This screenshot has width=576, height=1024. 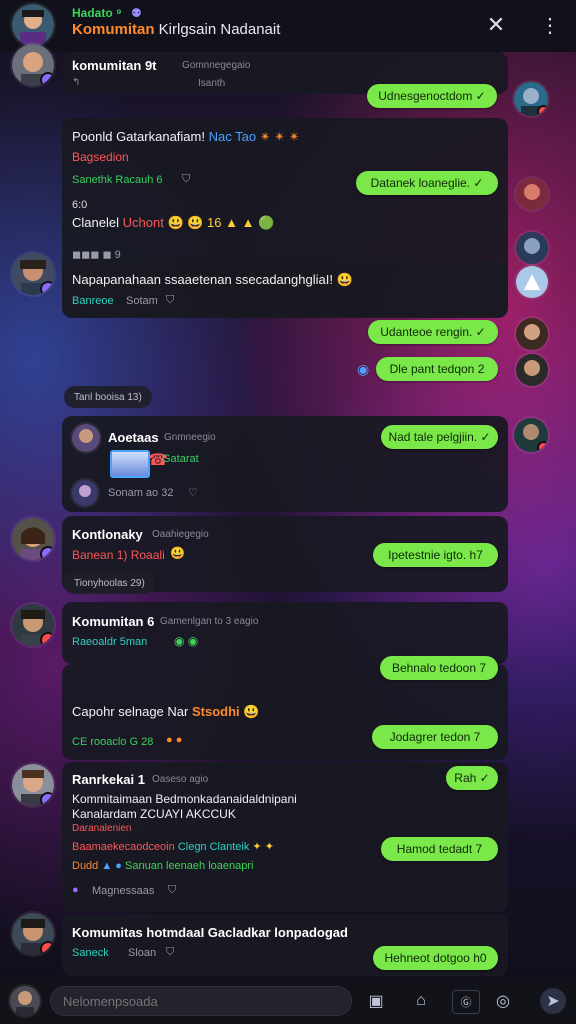 I want to click on message-body: Napapanahaan ssaaetenan ssecadanghgliaI!, so click(x=202, y=279).